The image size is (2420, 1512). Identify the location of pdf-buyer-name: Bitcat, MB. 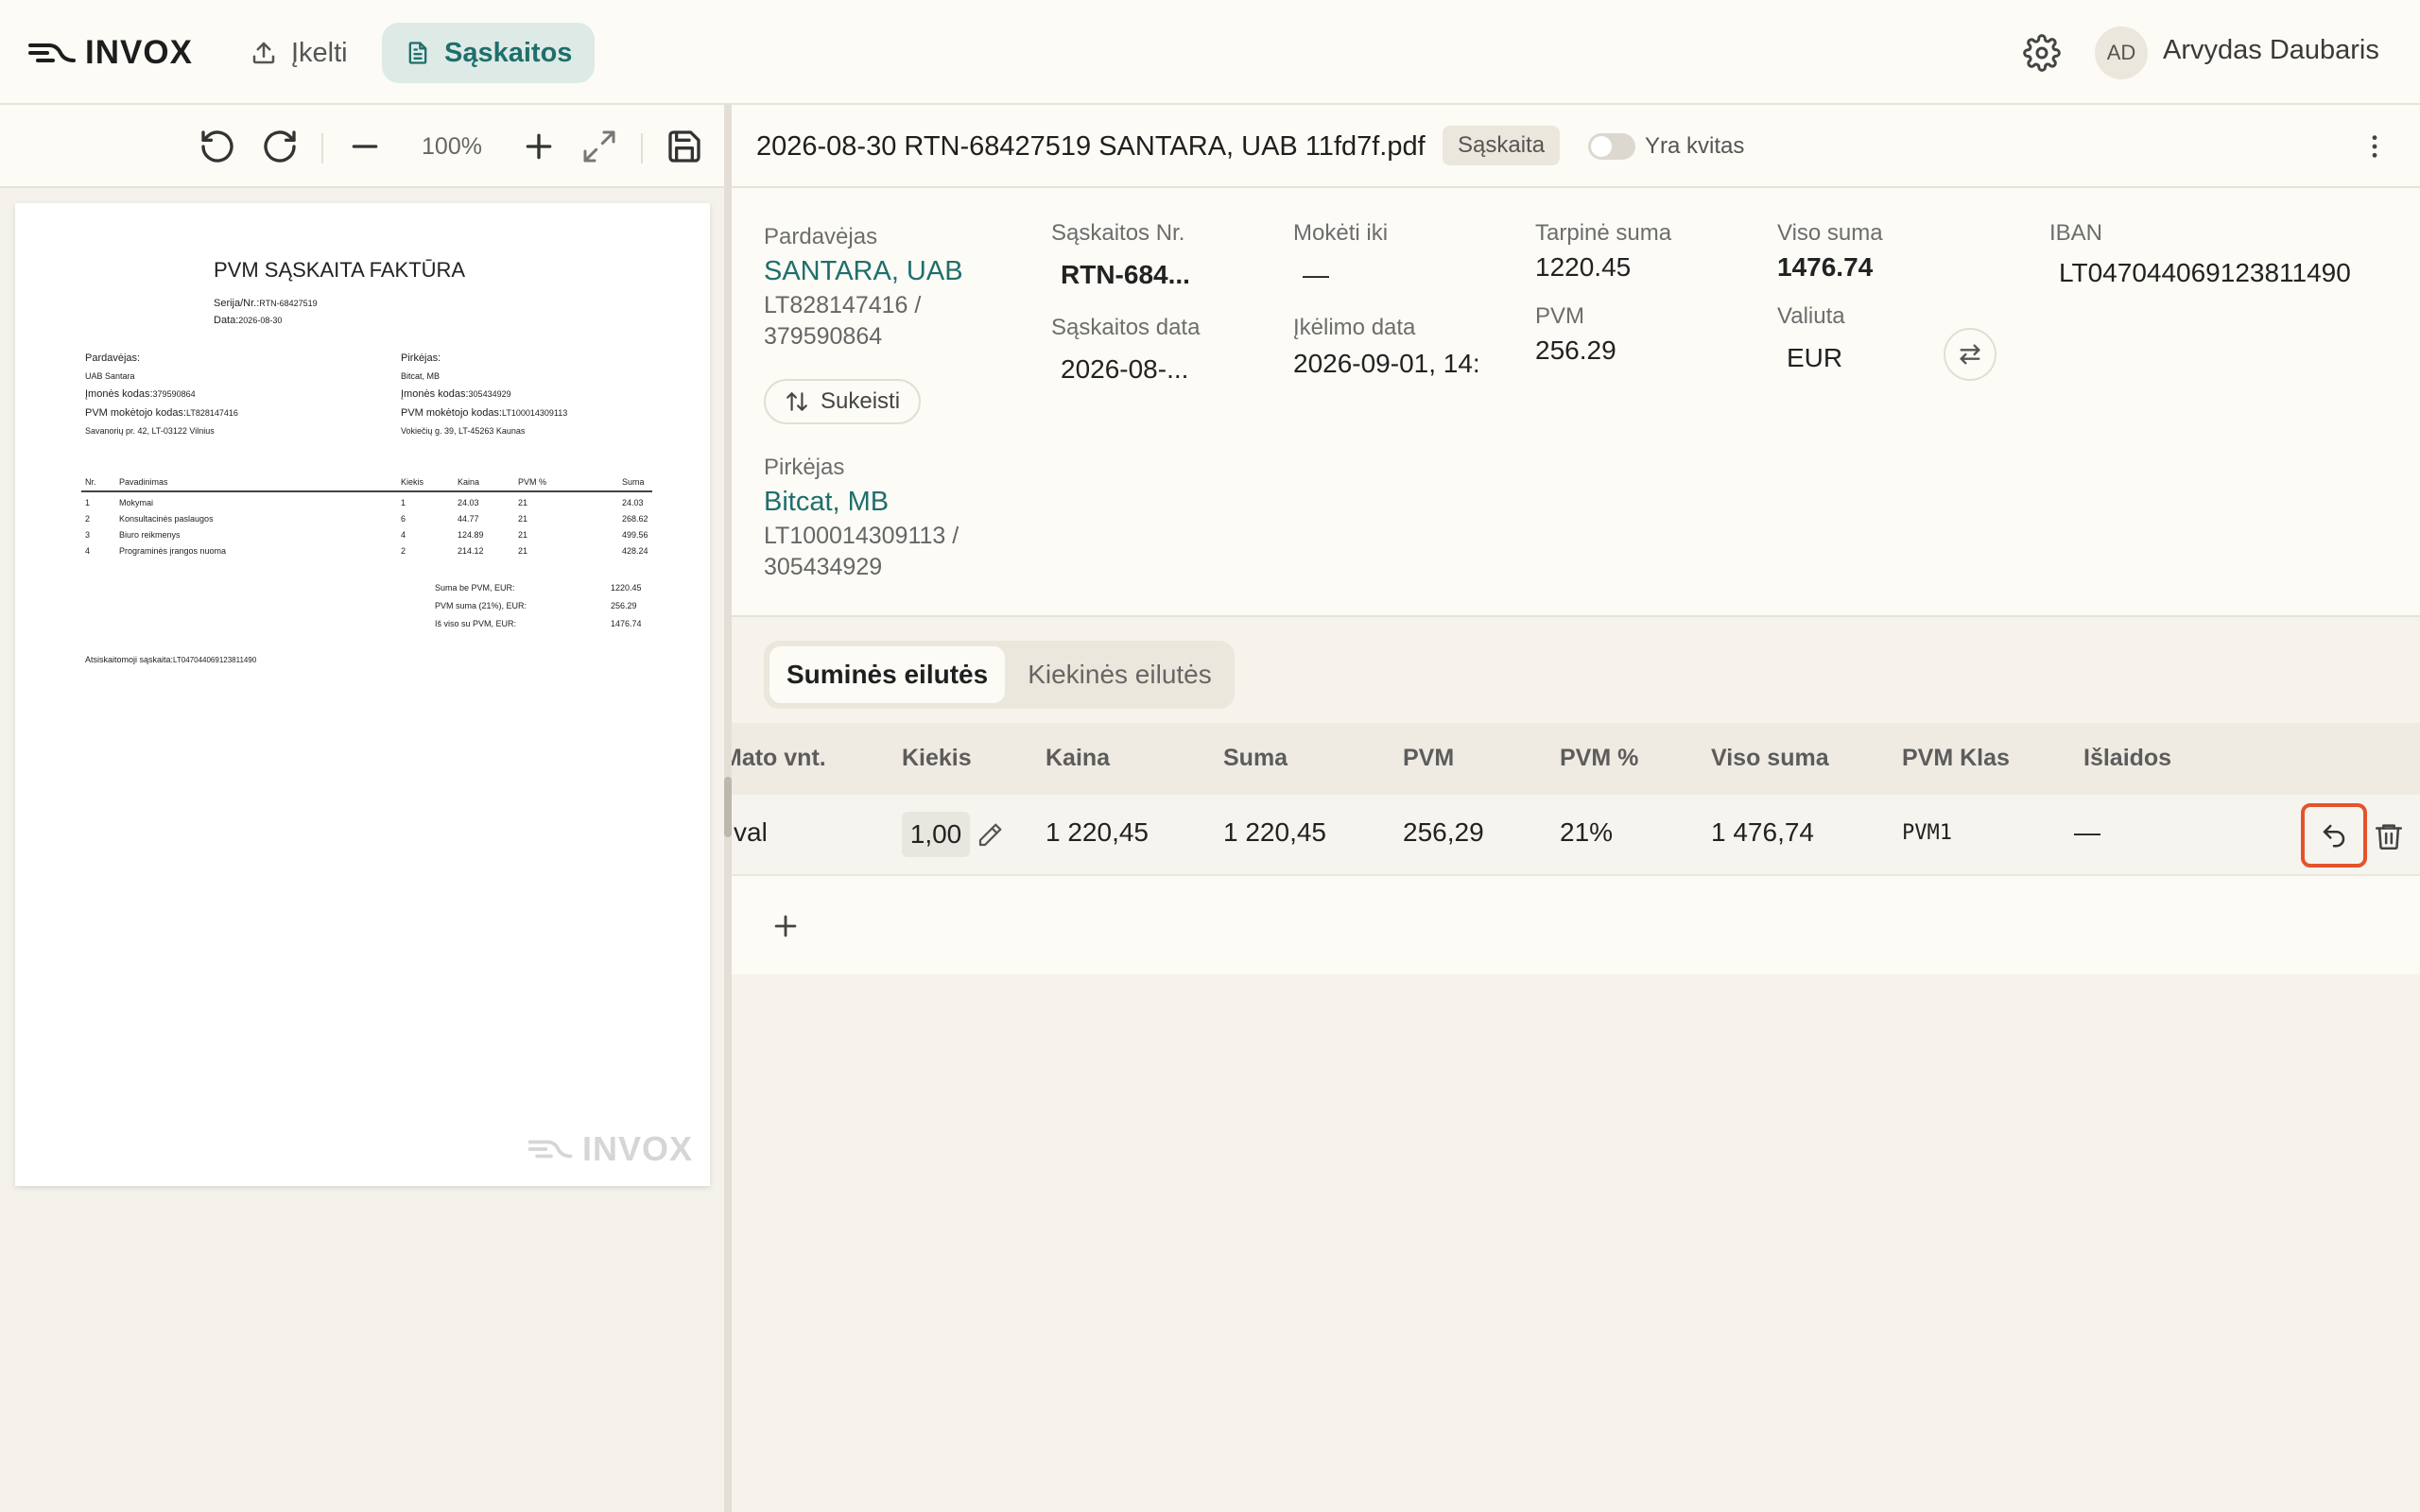
(421, 376).